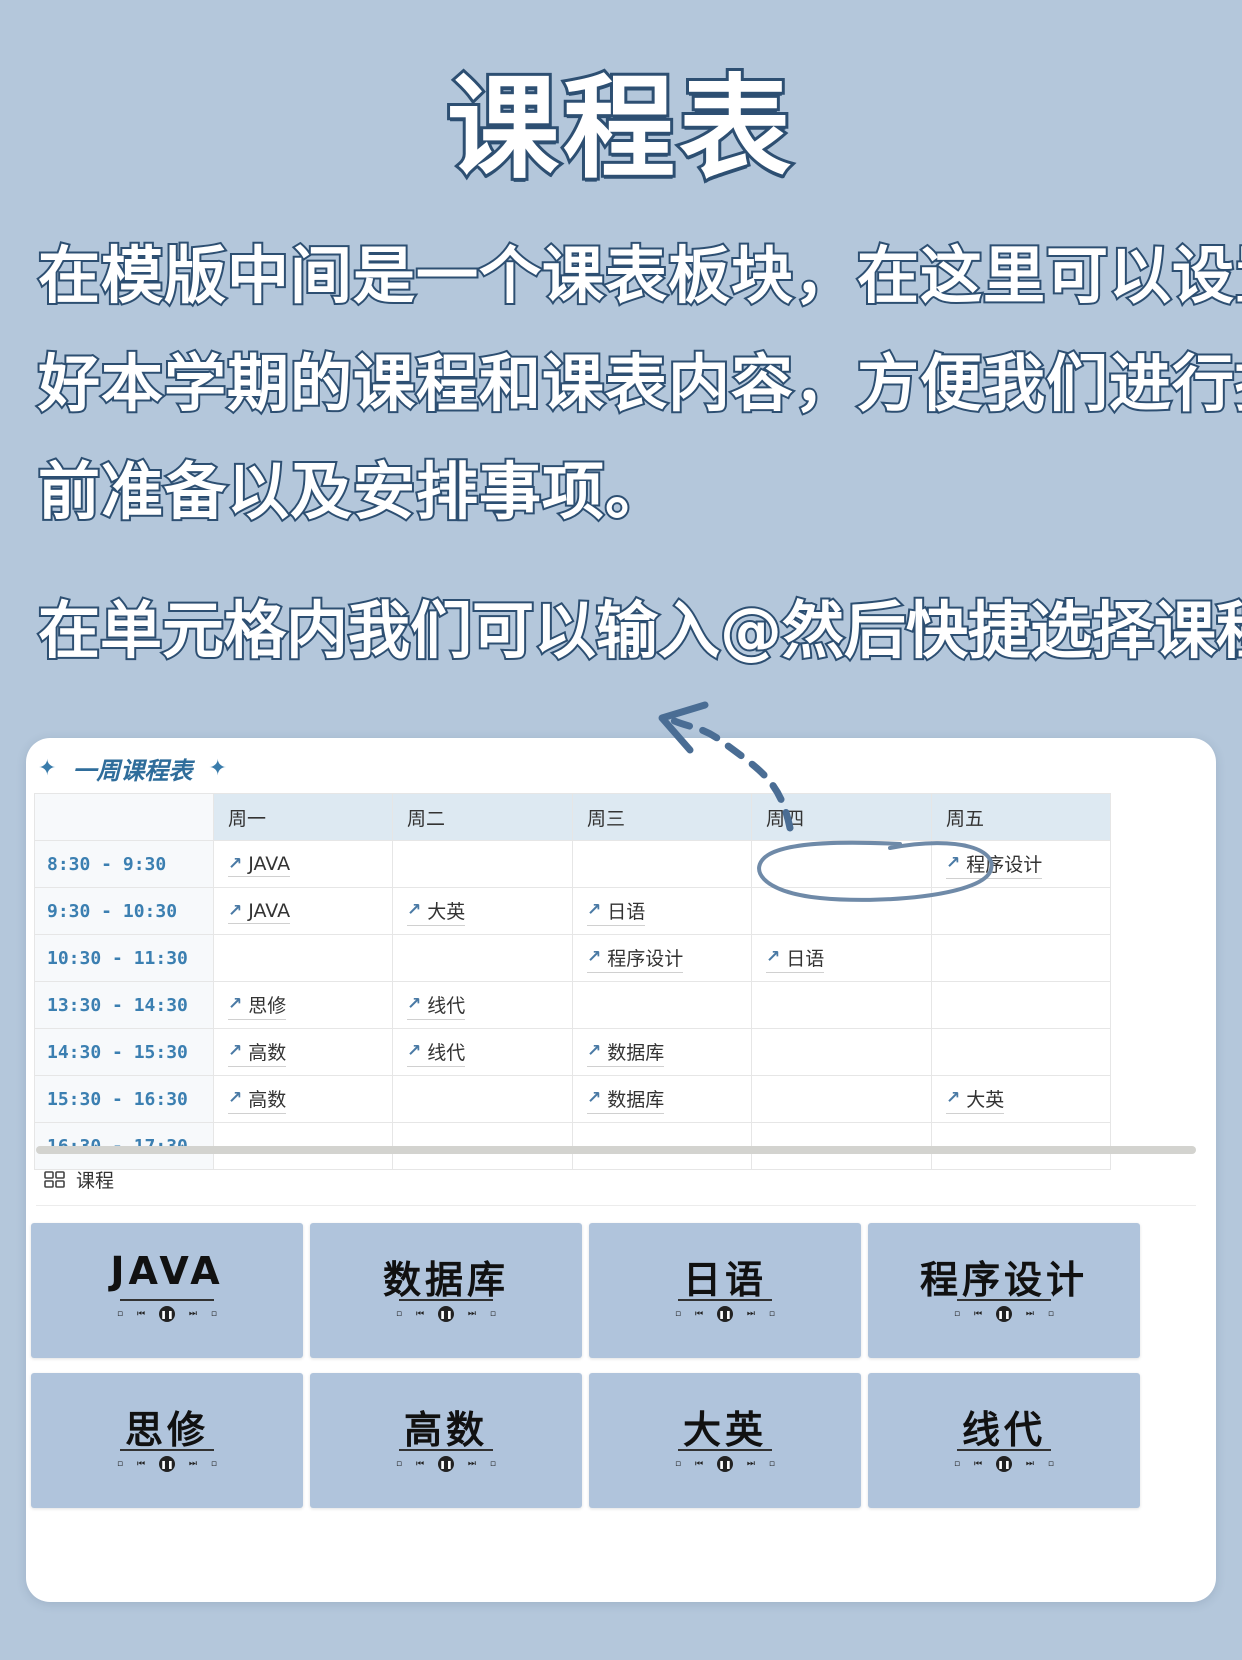 The image size is (1242, 1660). I want to click on schedule-cell: ↗ 思修, so click(303, 1005).